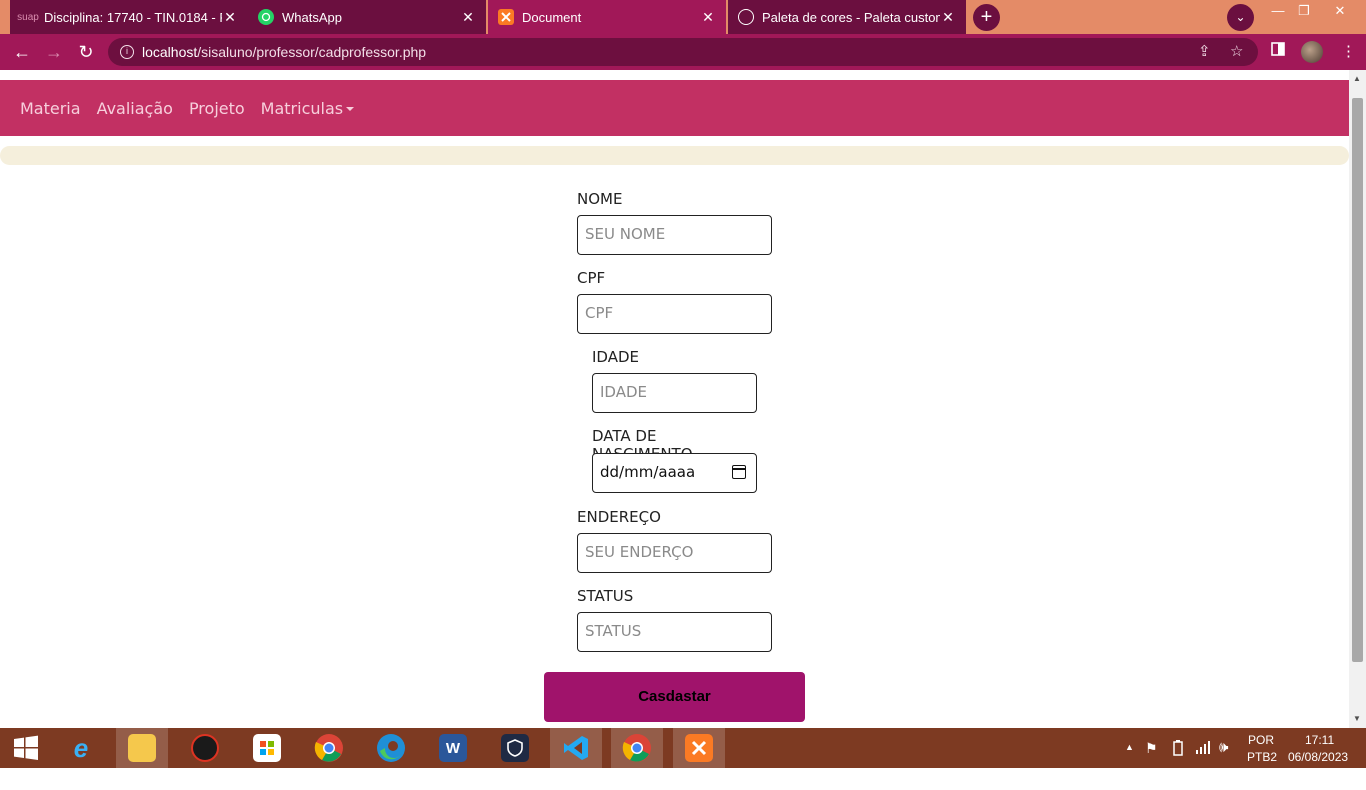 The image size is (1366, 790). I want to click on volume-icon: 🕪, so click(1223, 759).